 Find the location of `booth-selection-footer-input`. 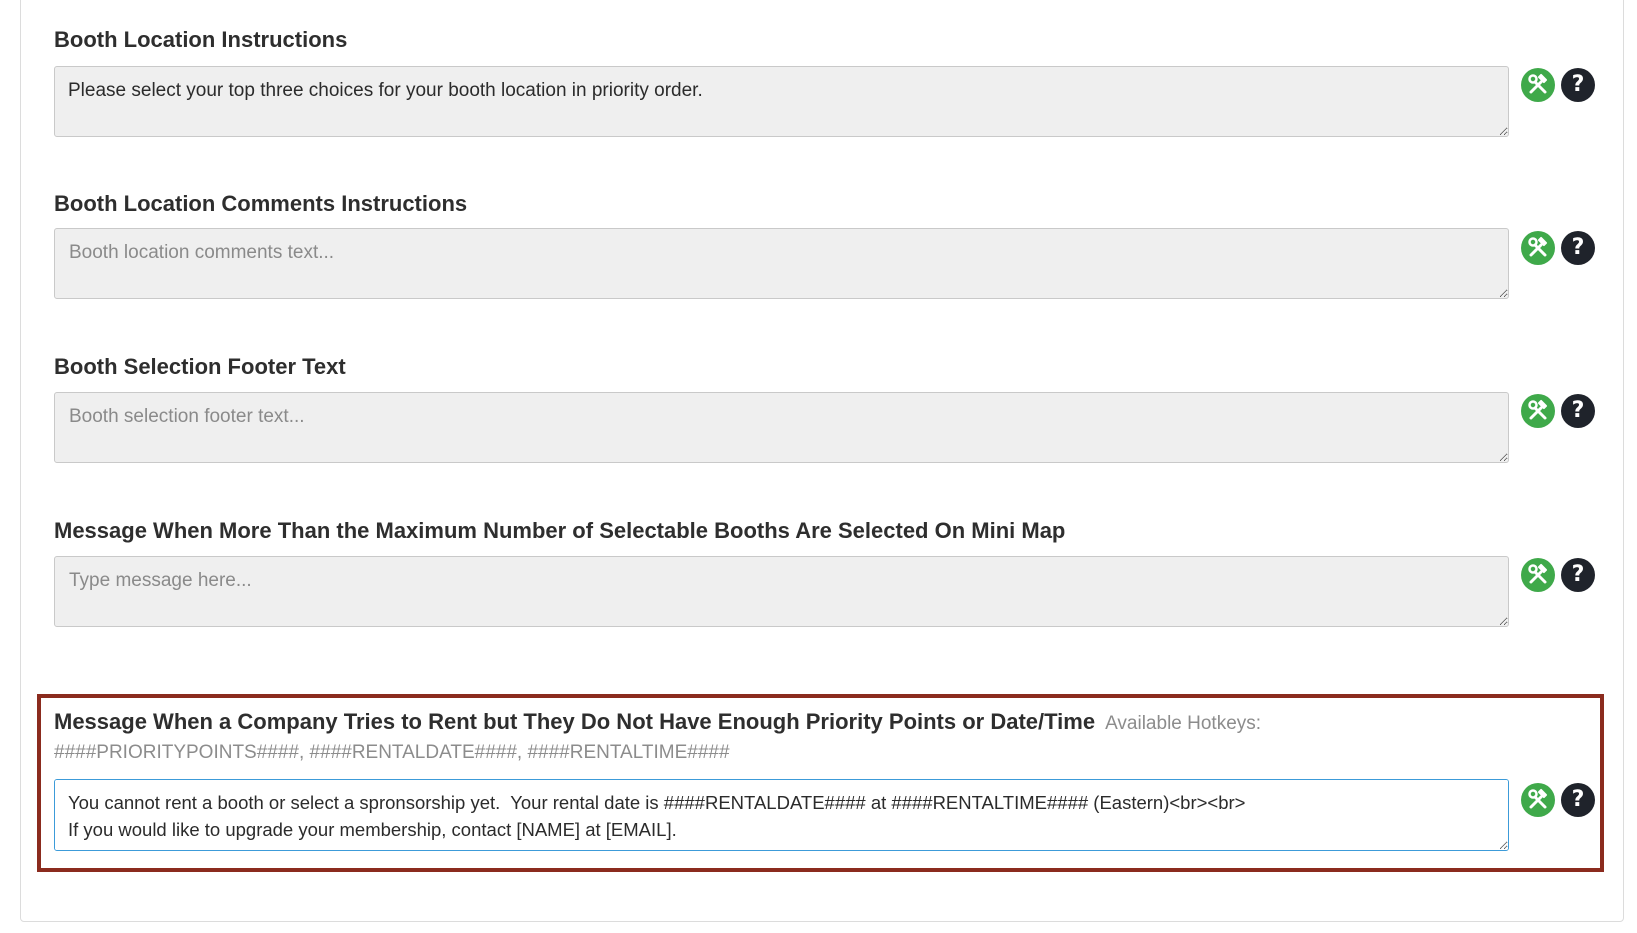

booth-selection-footer-input is located at coordinates (781, 427).